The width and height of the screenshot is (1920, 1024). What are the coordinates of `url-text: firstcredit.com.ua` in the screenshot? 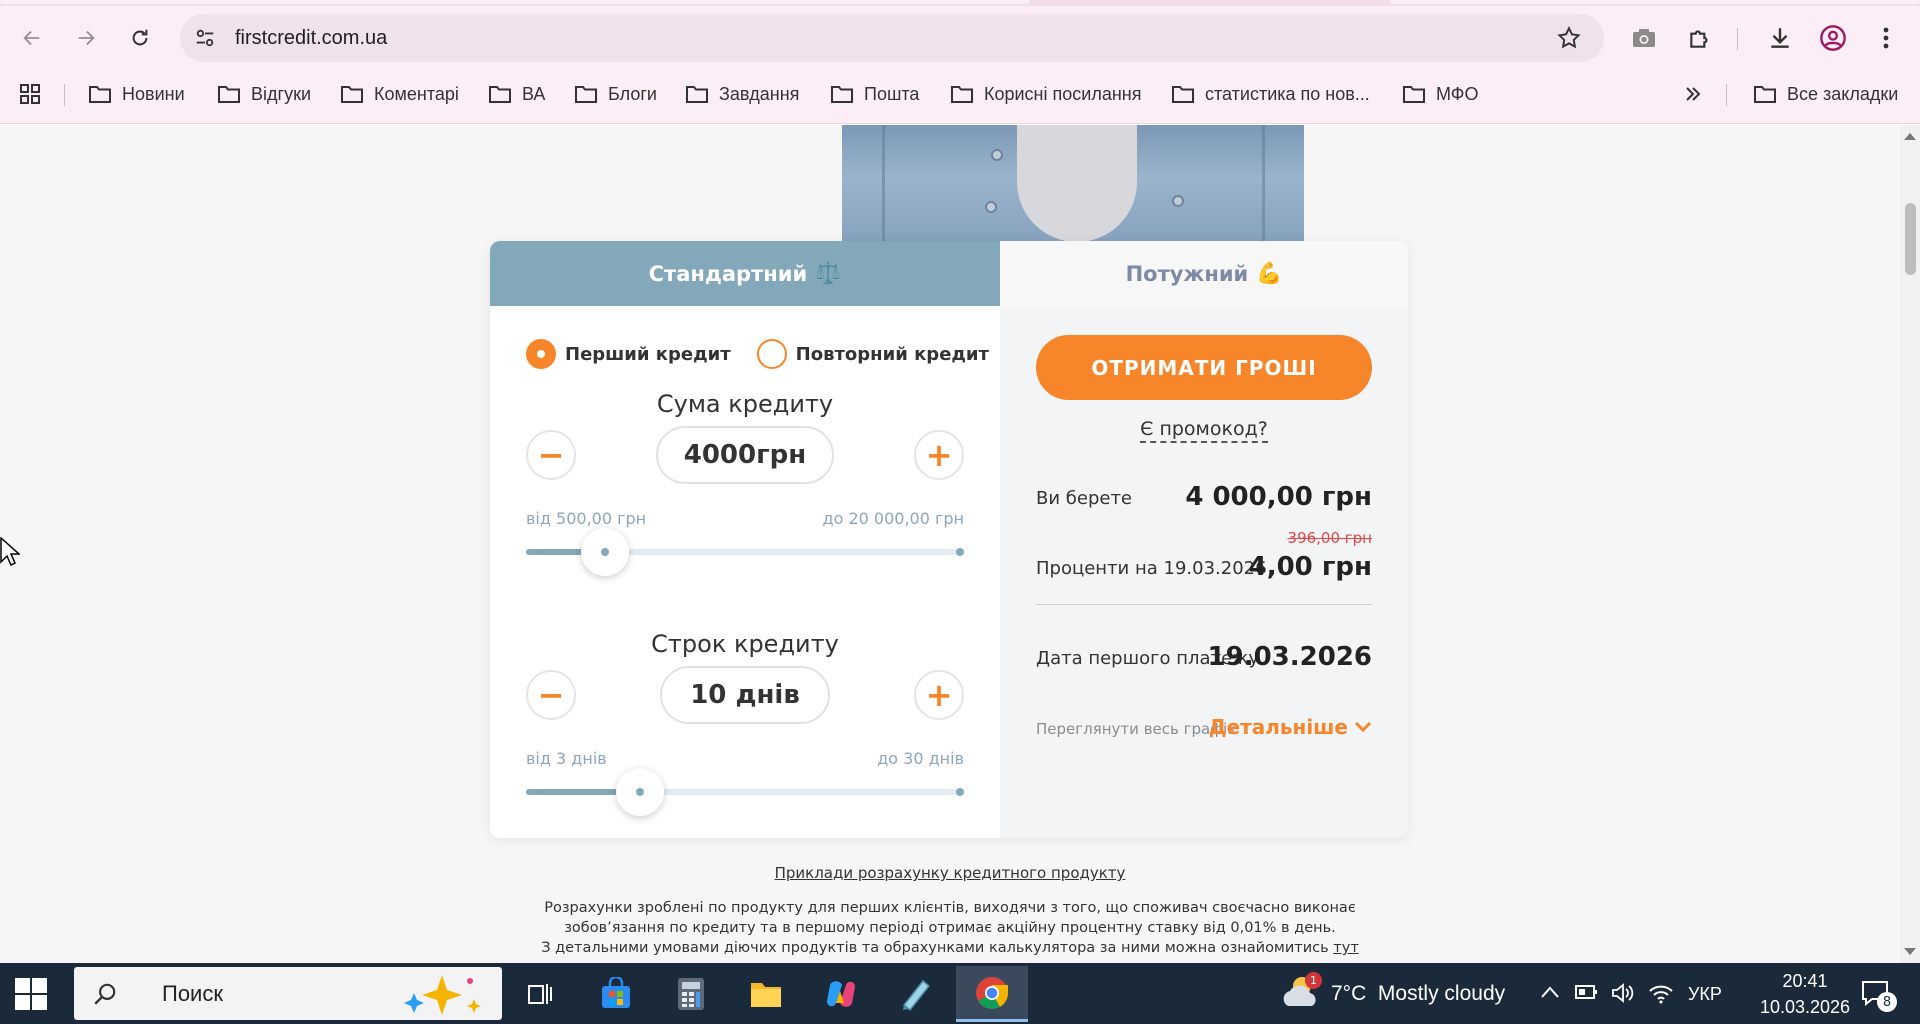 It's located at (311, 38).